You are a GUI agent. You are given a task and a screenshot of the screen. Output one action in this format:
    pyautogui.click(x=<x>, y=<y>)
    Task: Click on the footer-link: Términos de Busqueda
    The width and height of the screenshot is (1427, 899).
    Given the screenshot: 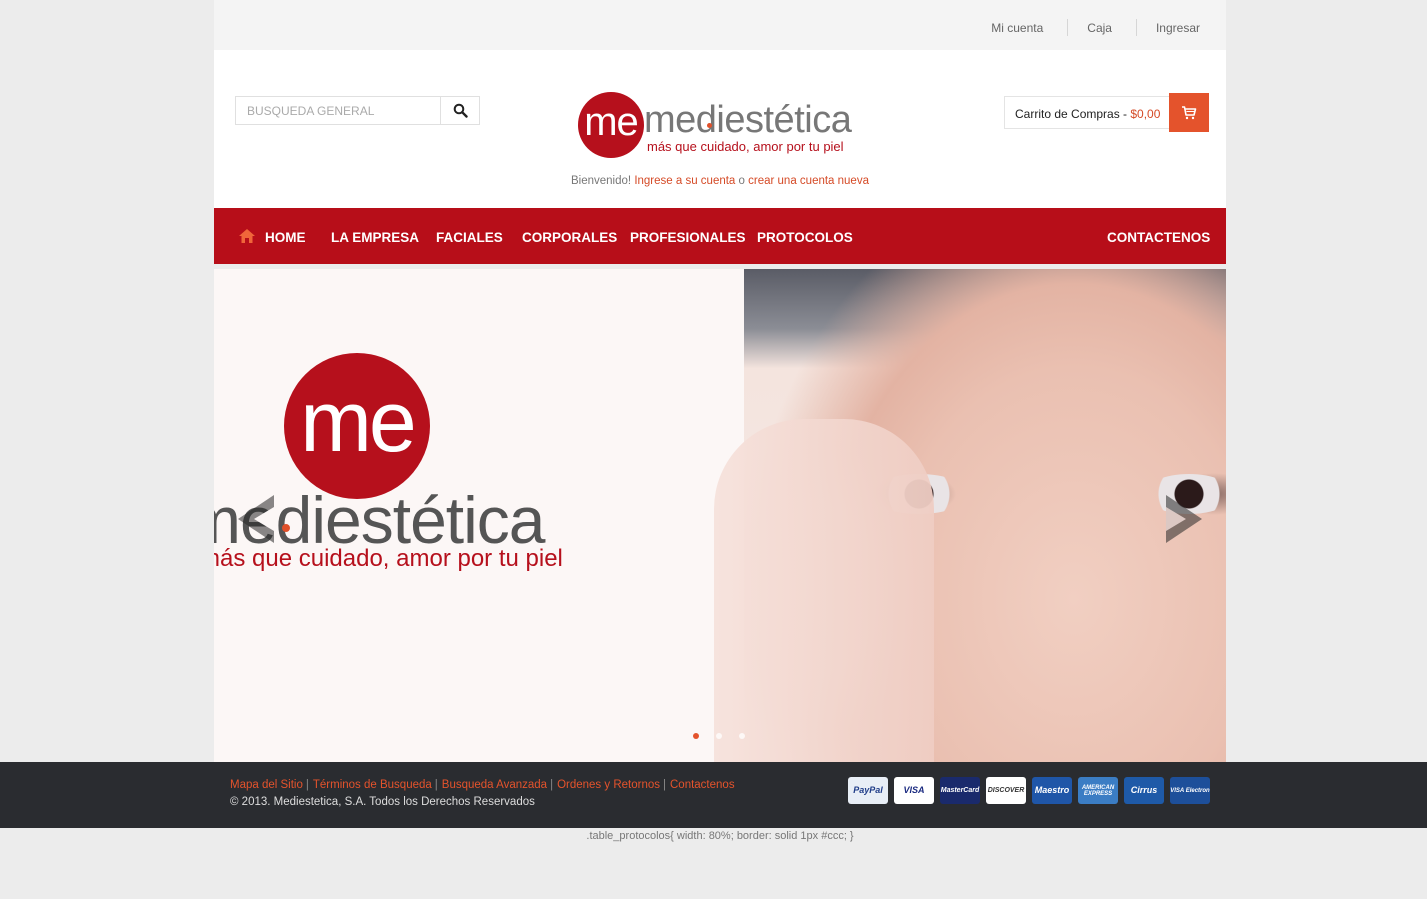 What is the action you would take?
    pyautogui.click(x=372, y=785)
    